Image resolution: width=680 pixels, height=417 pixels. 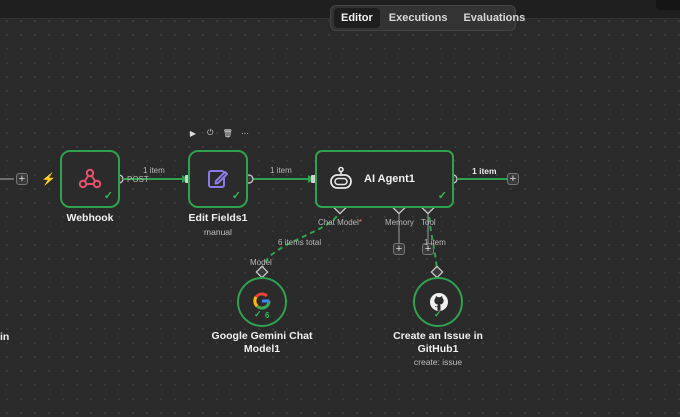 I want to click on github-label-line1: Create an Issue in, so click(x=438, y=336).